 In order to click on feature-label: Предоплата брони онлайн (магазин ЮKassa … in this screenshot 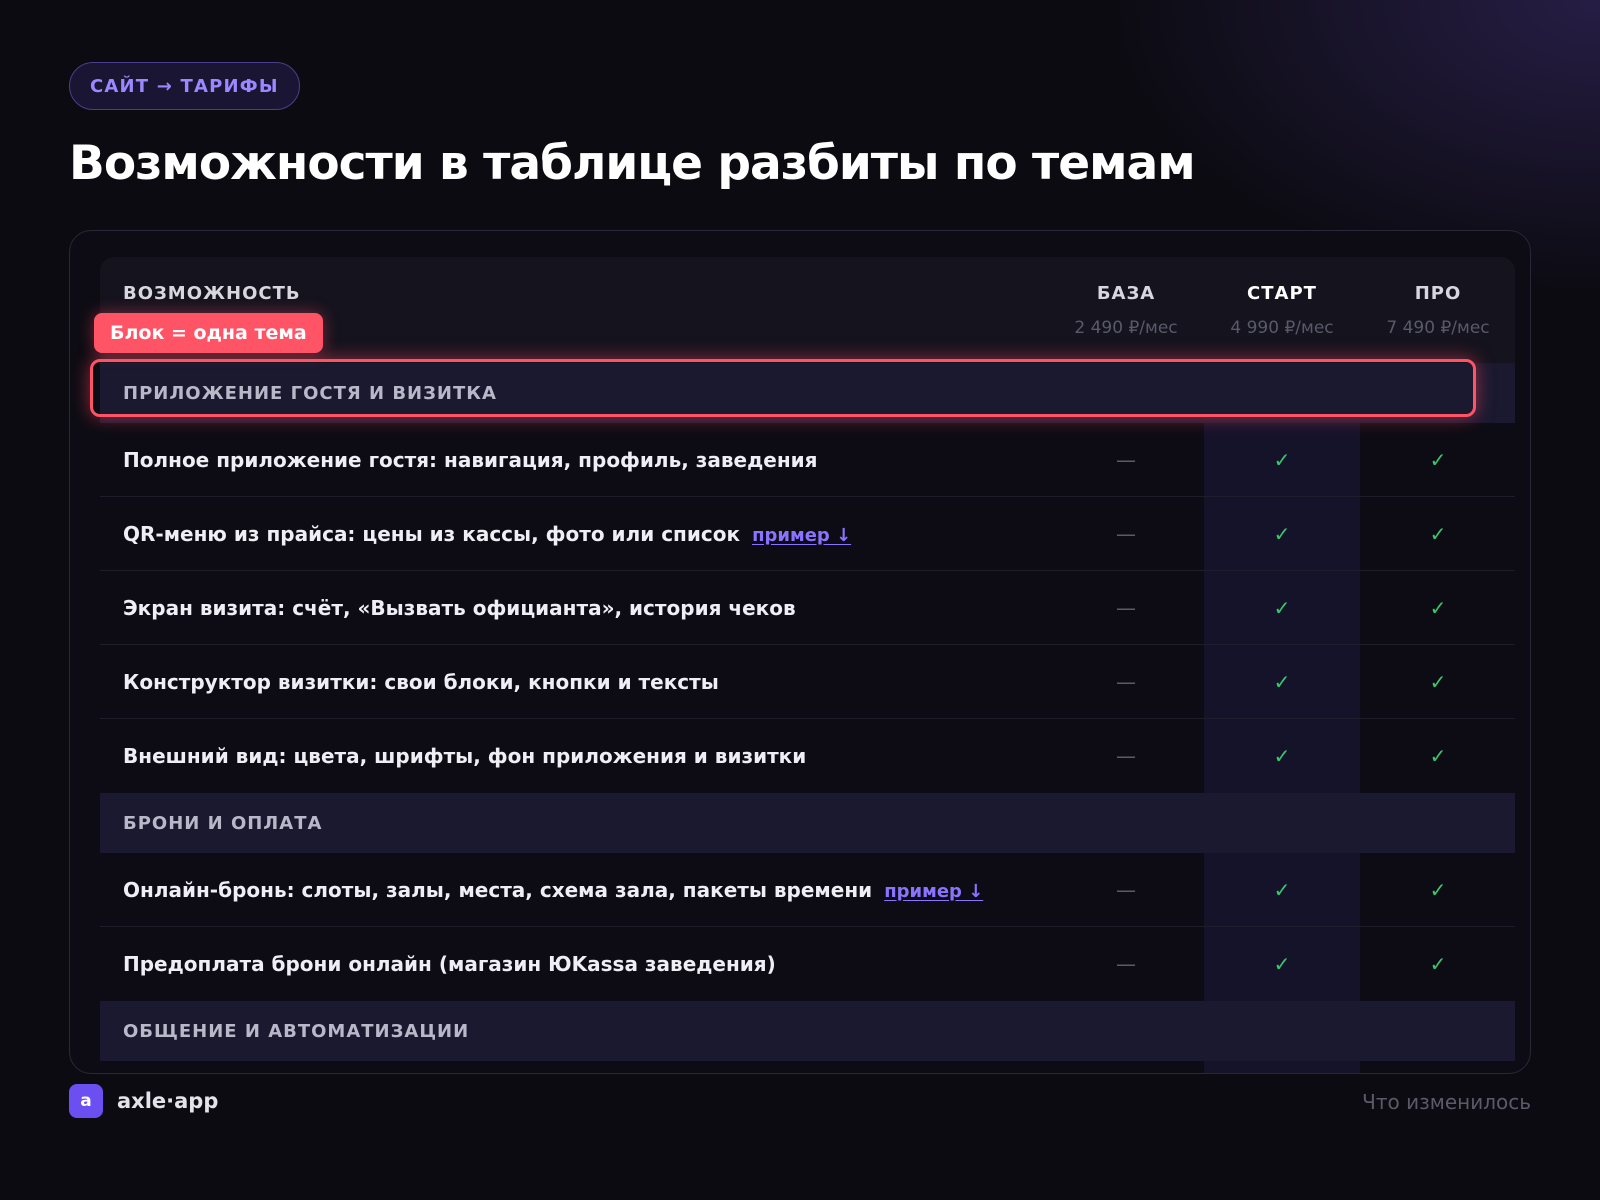, I will do `click(574, 964)`.